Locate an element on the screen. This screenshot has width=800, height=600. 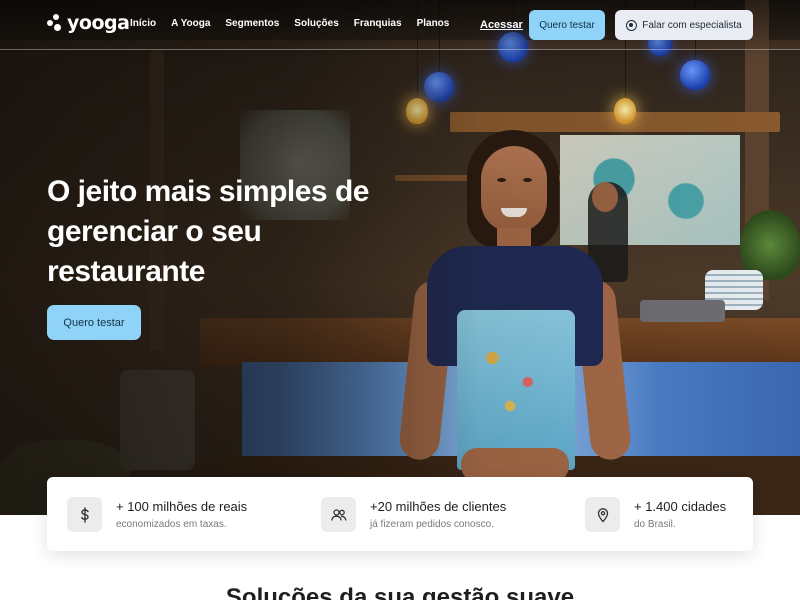
nav-link-segmentos: Segmentos is located at coordinates (252, 23).